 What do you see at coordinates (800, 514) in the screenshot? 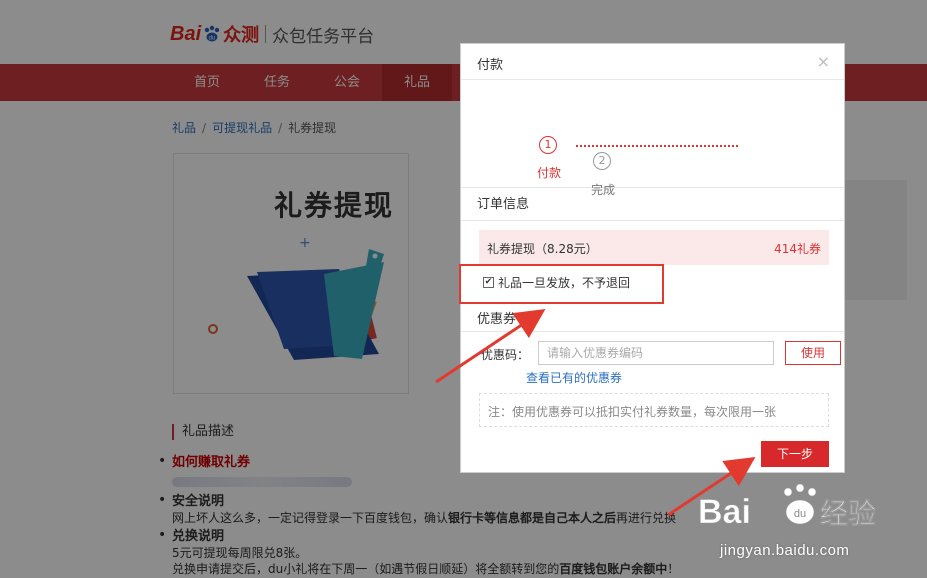
I see `svg-text: du` at bounding box center [800, 514].